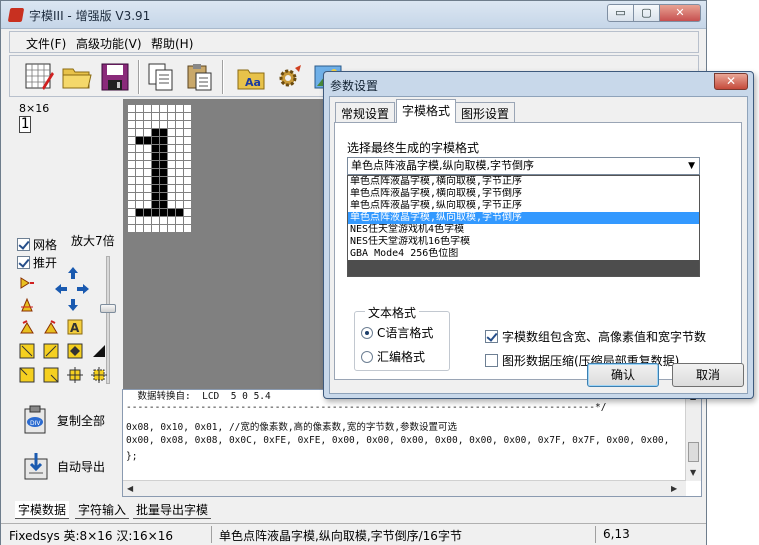  Describe the element at coordinates (674, 488) in the screenshot. I see `scroll-right-icon: ▶` at that location.